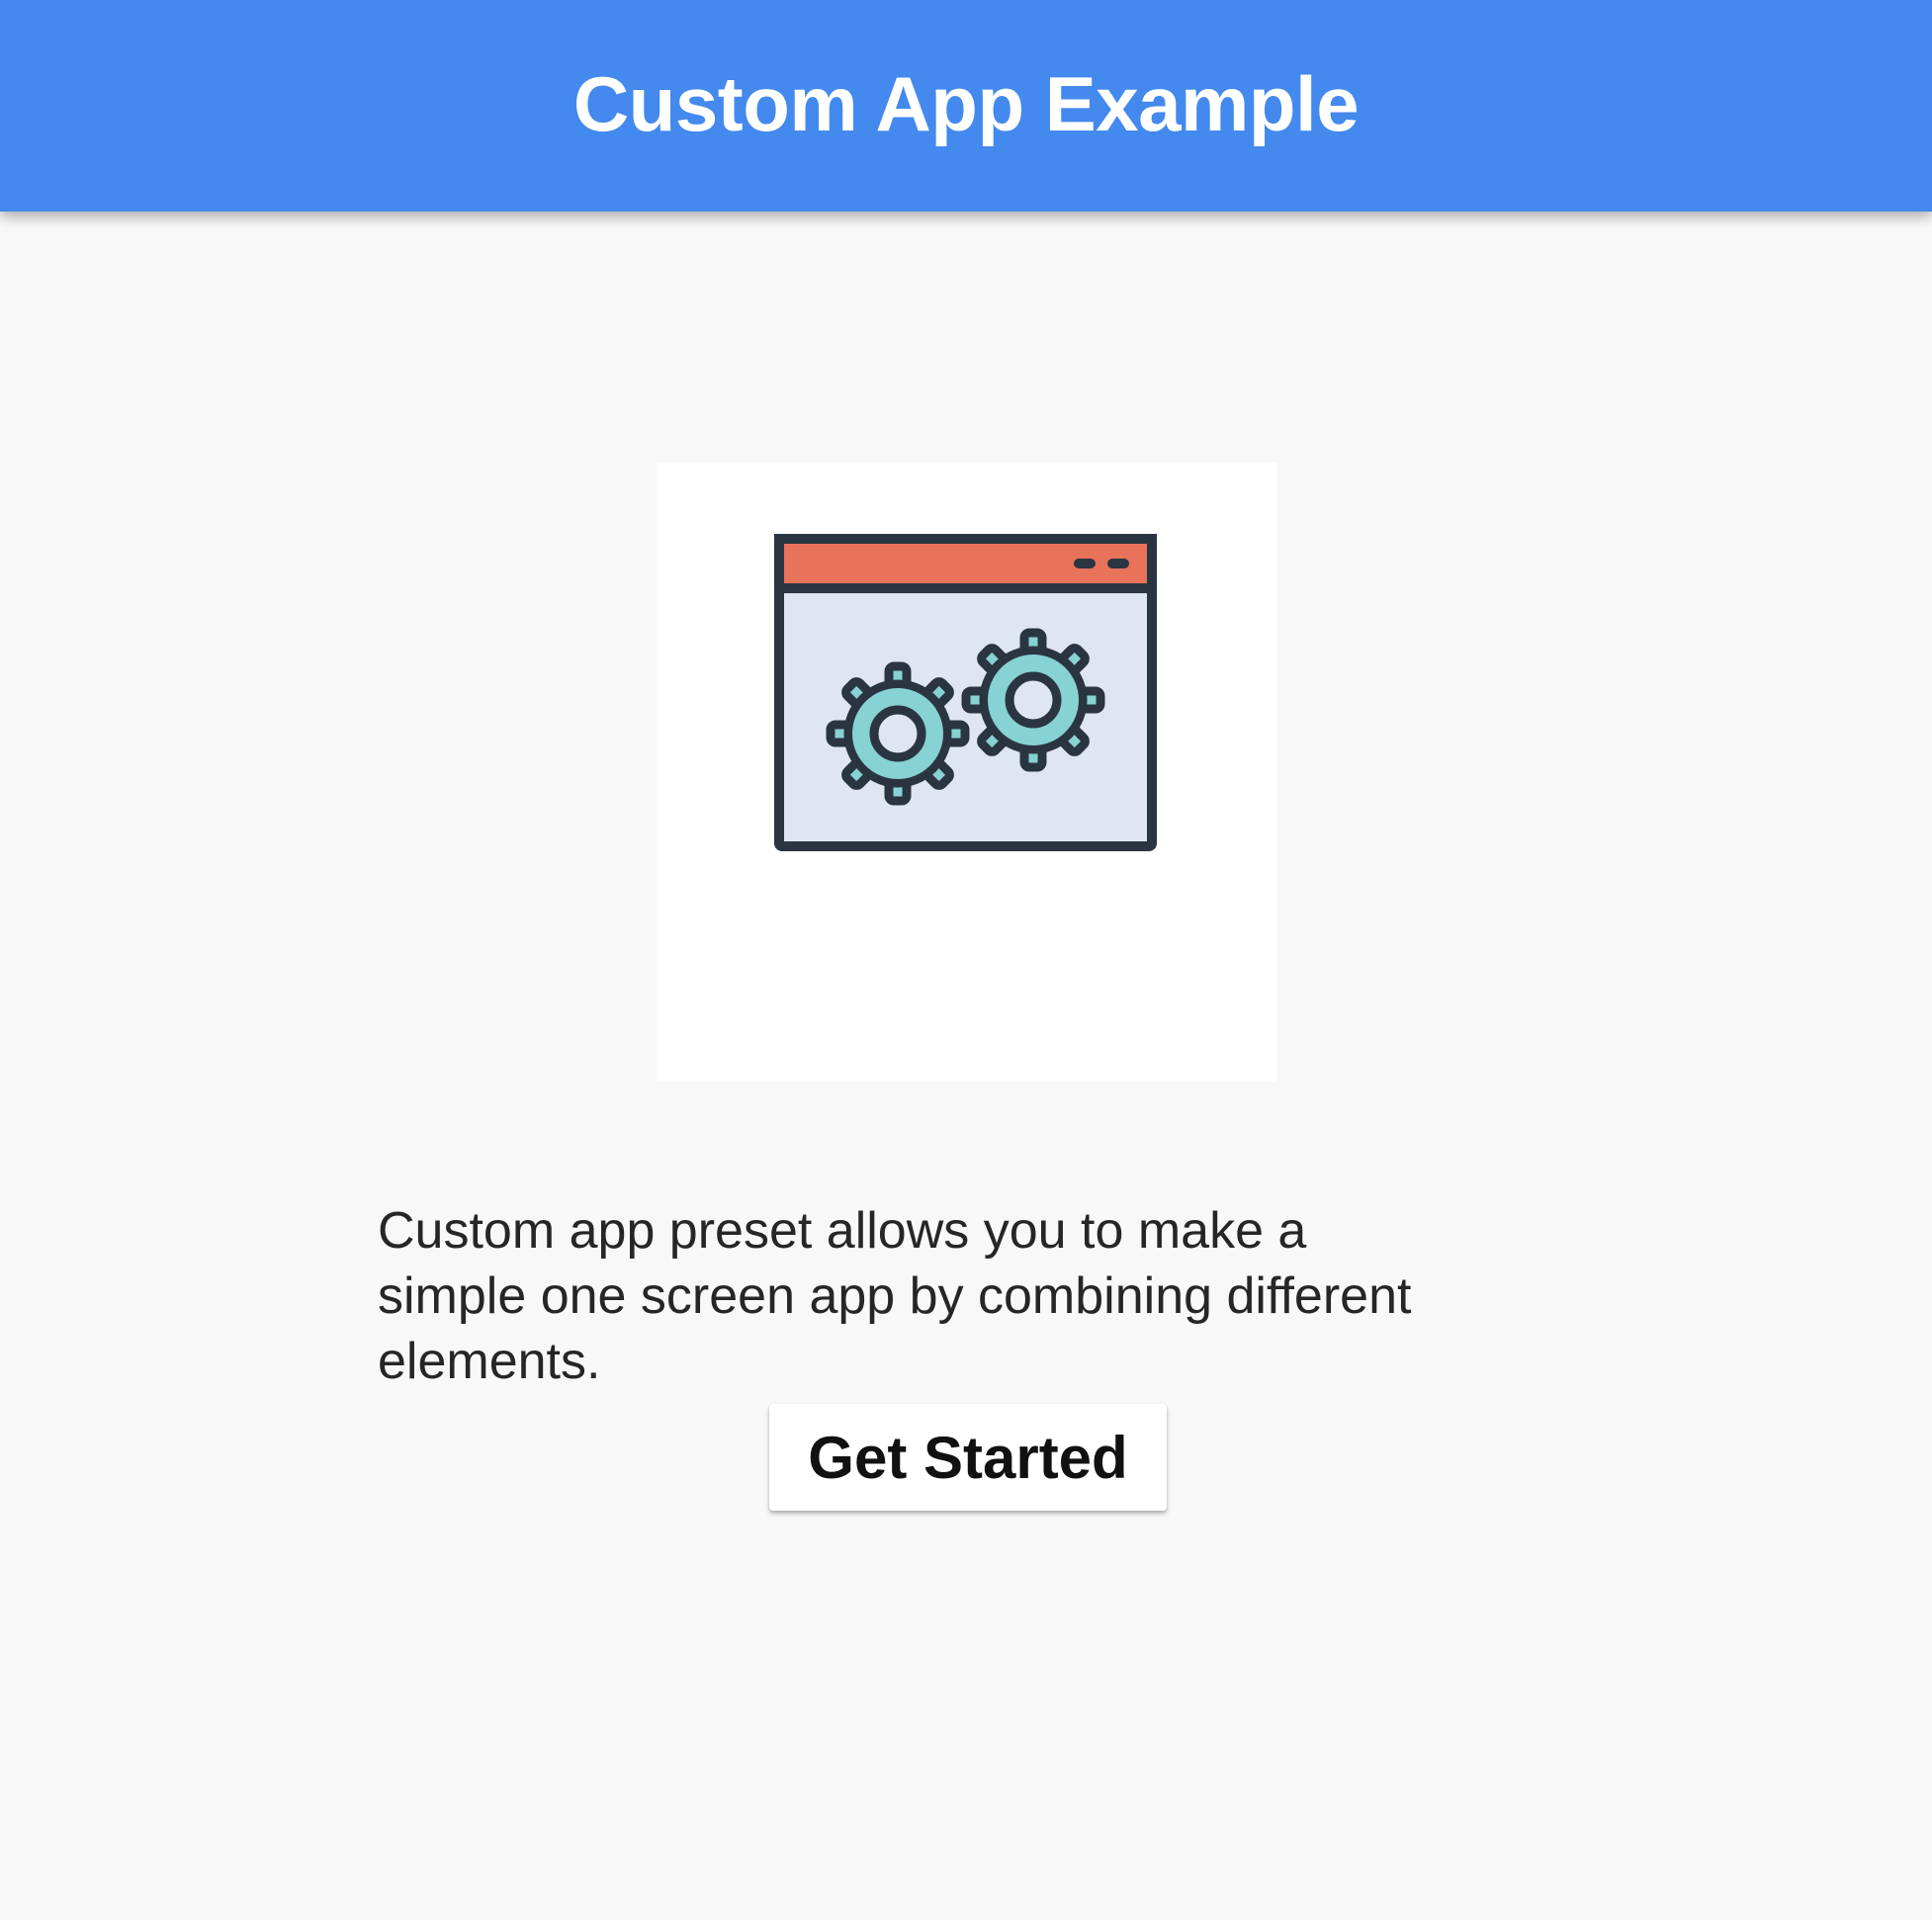 Image resolution: width=1932 pixels, height=1920 pixels. Describe the element at coordinates (966, 103) in the screenshot. I see `app-title: Custom App Example` at that location.